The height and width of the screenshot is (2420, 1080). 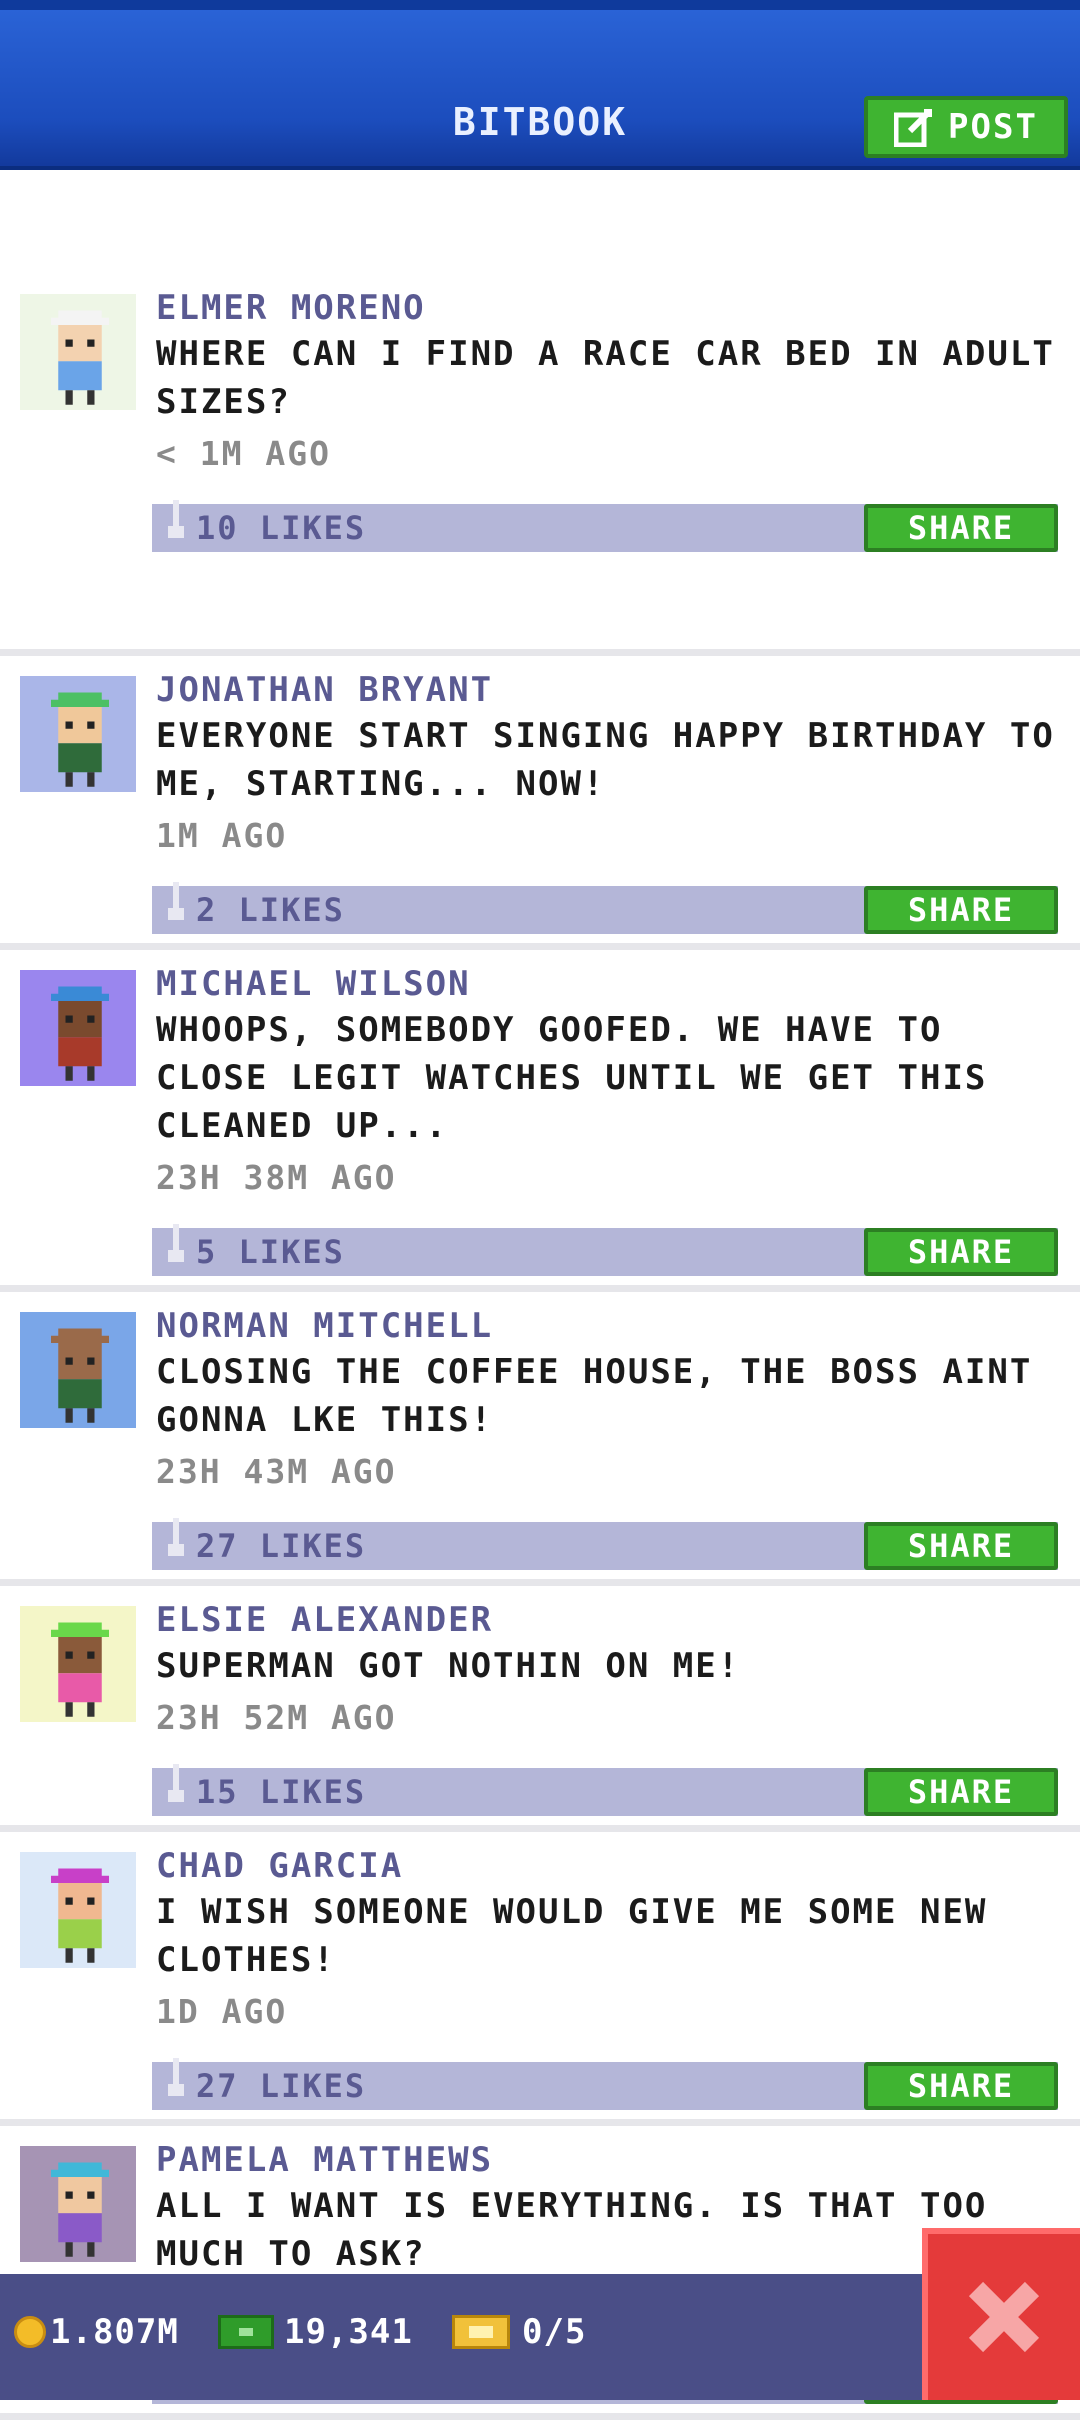 What do you see at coordinates (243, 453) in the screenshot?
I see `post-timestamp: < 1M AGO` at bounding box center [243, 453].